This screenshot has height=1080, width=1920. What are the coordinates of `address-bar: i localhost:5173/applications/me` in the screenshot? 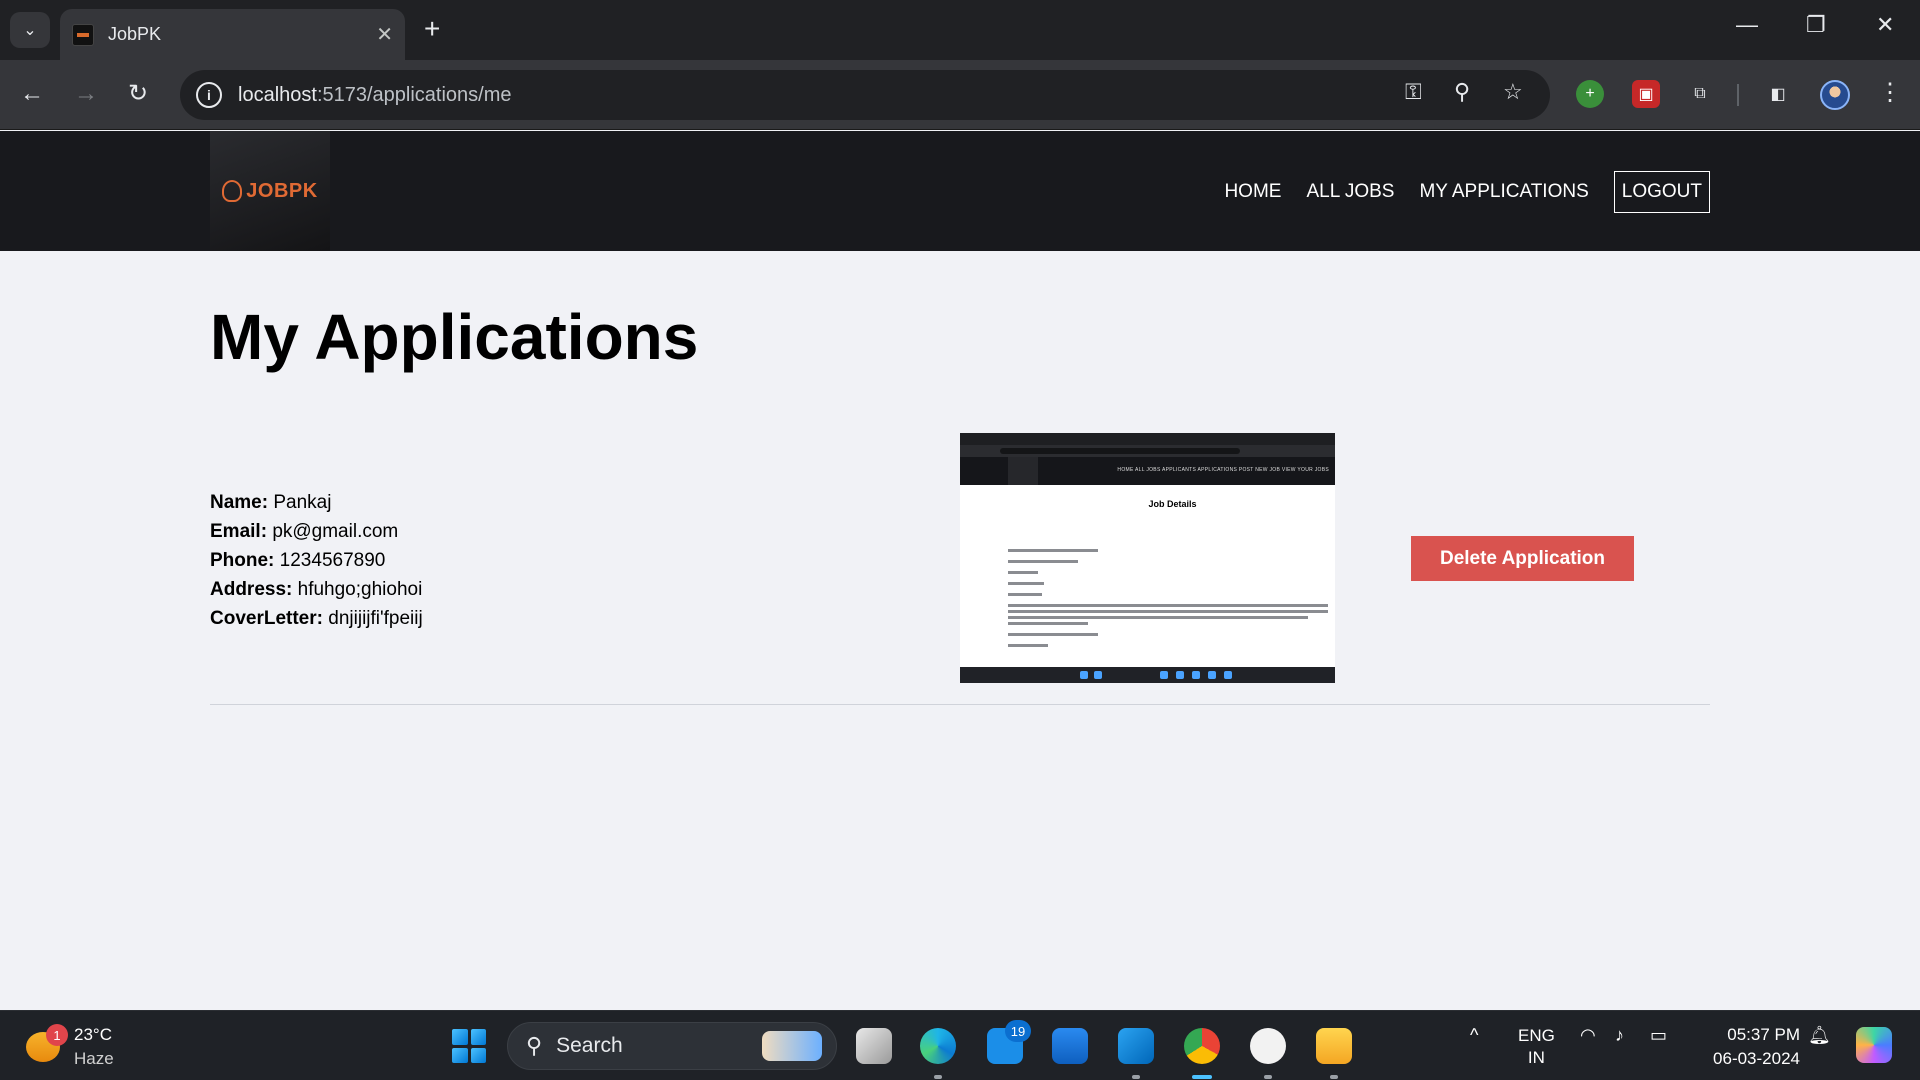 It's located at (865, 95).